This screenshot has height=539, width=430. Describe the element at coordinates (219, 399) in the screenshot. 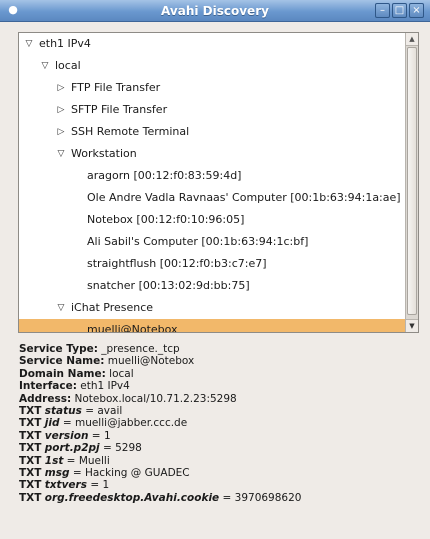

I see `address-line: Address: Notebox.local/10.71.2.23:5298` at that location.